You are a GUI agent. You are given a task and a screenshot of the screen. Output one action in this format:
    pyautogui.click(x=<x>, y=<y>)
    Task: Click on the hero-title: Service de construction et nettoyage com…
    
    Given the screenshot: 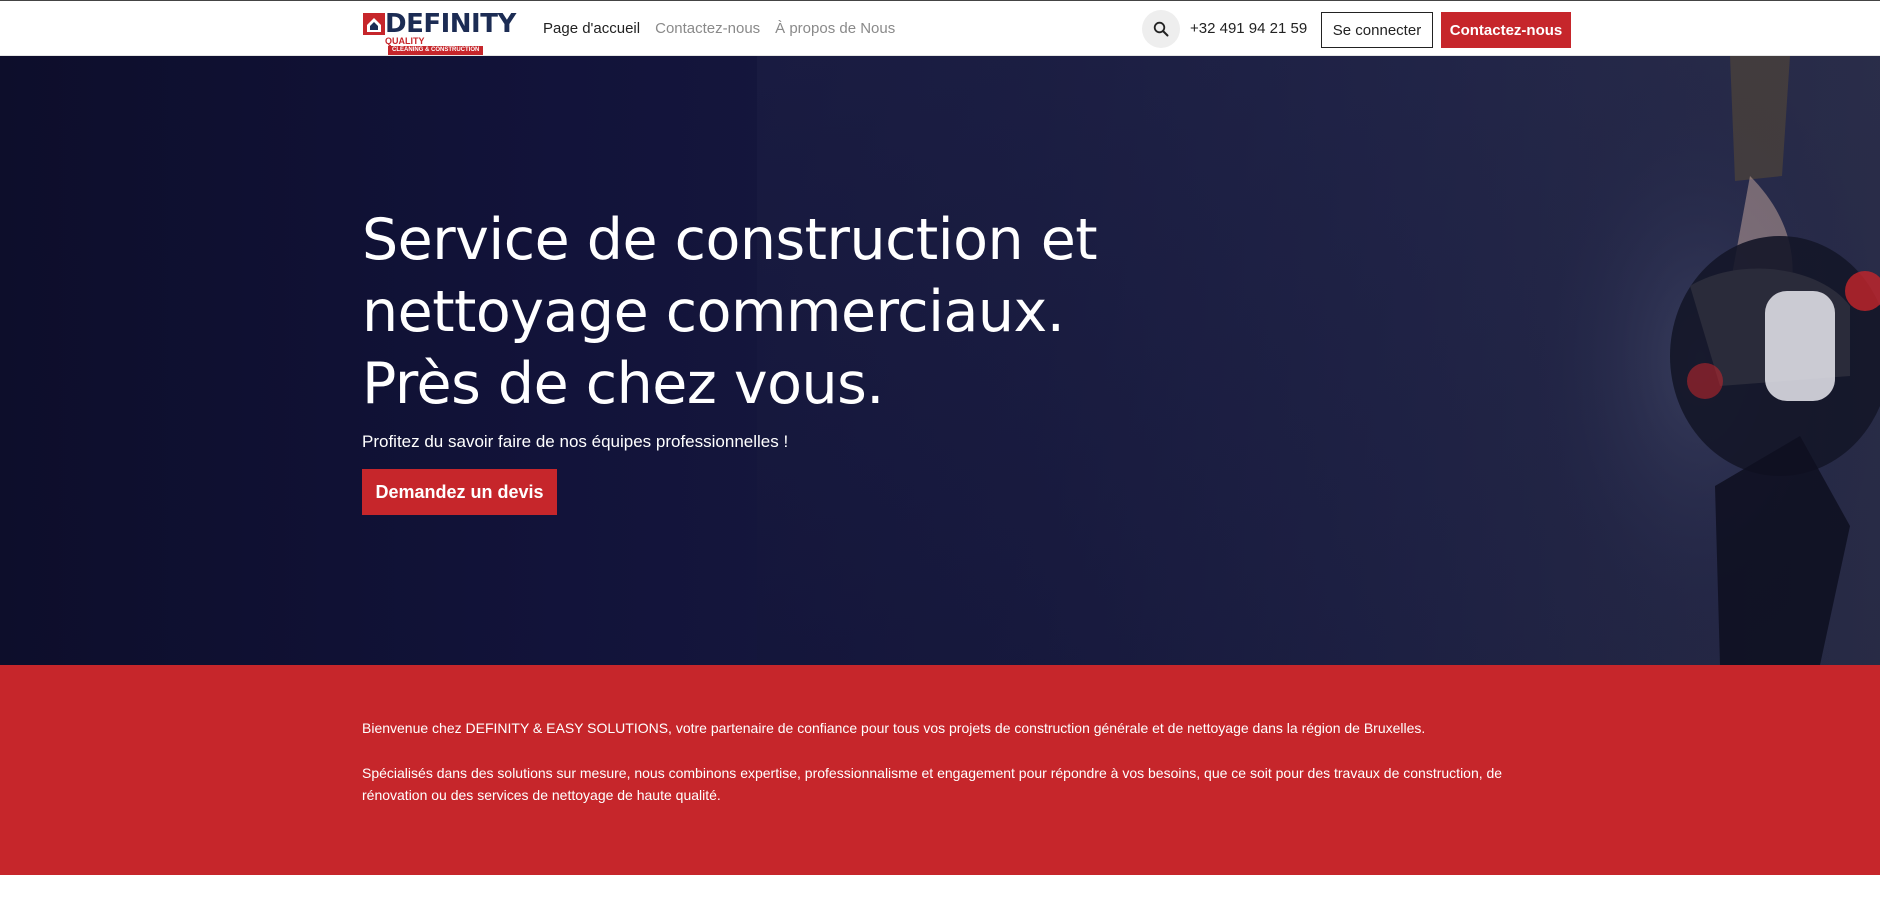 What is the action you would take?
    pyautogui.click(x=742, y=312)
    